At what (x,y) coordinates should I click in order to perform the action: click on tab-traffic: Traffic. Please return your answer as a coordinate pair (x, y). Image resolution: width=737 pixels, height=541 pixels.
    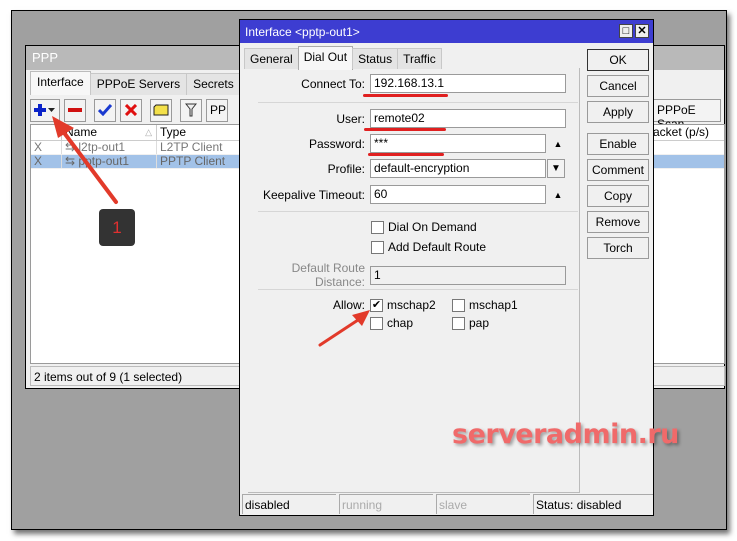
    Looking at the image, I should click on (419, 58).